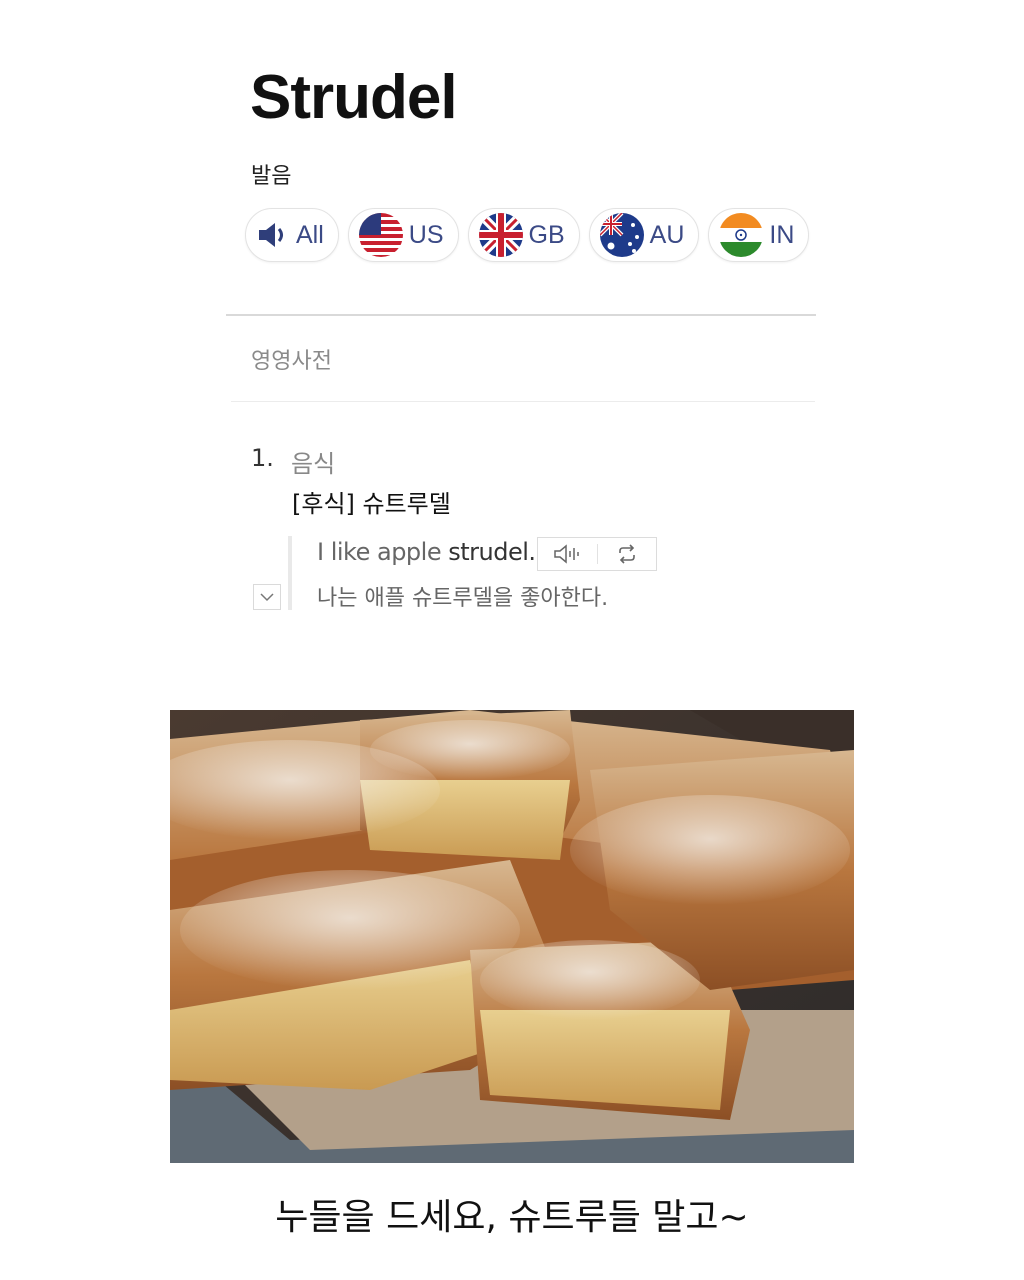 The height and width of the screenshot is (1280, 1024). I want to click on caption: 누들을 드세요, 슈트루들 말고~, so click(512, 1217).